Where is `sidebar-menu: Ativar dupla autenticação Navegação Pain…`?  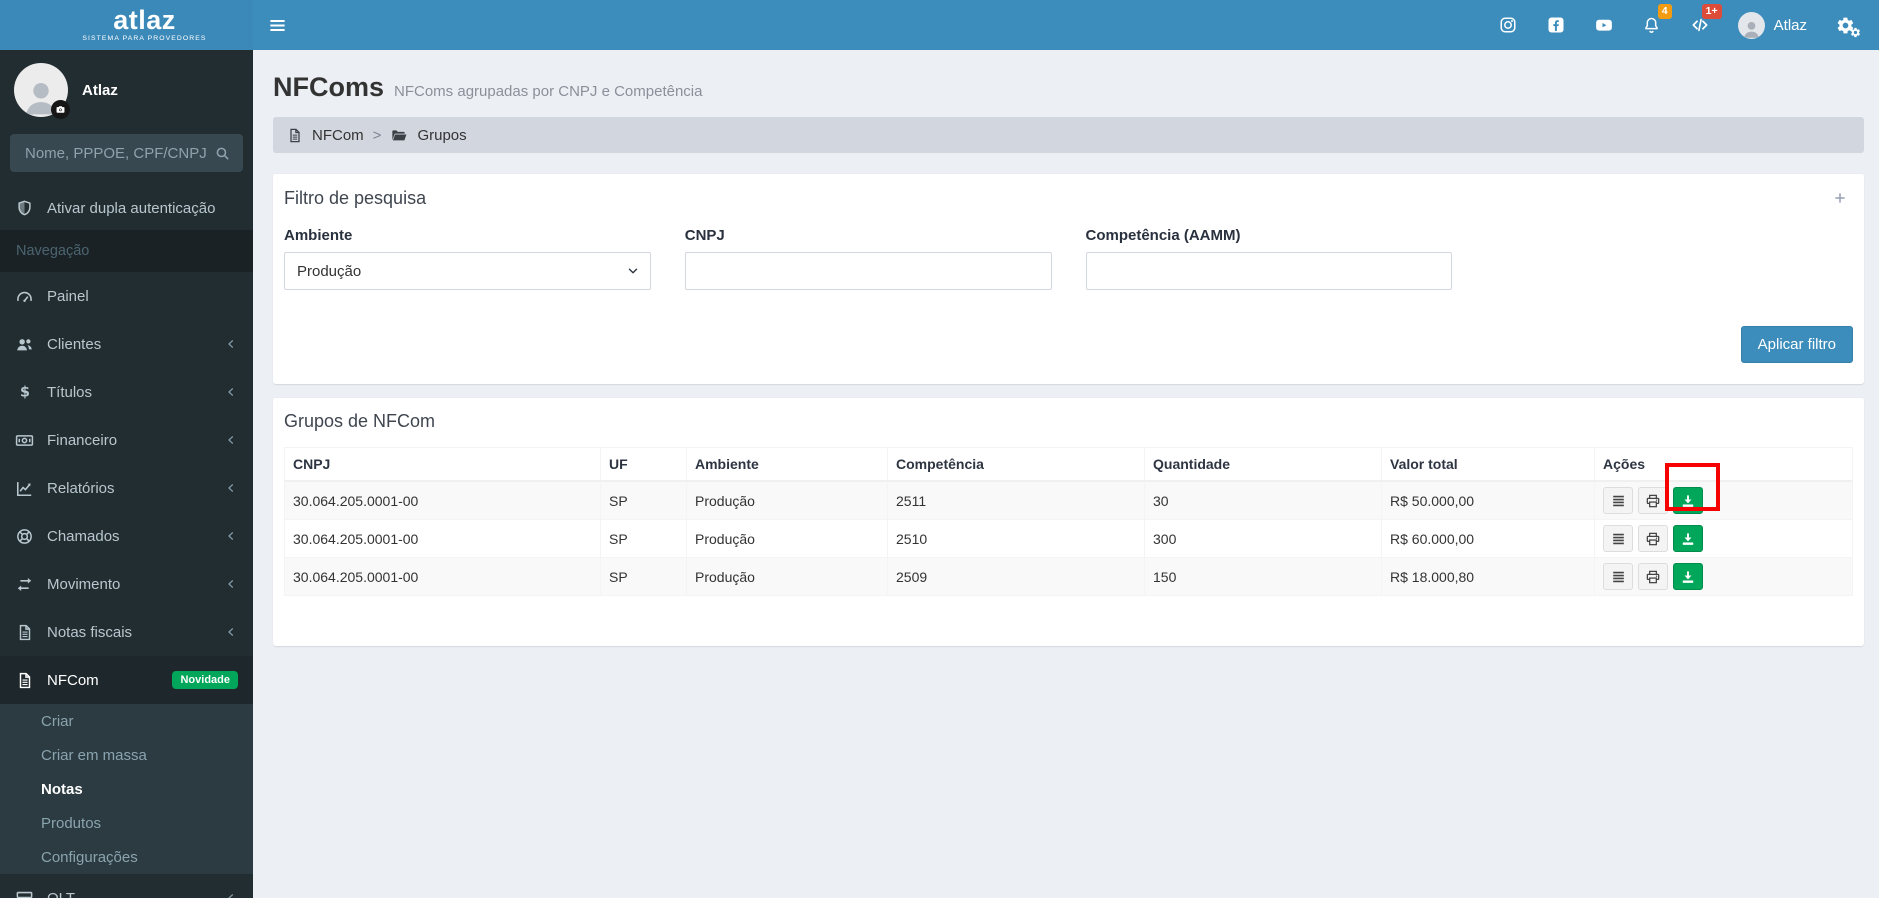
sidebar-menu: Ativar dupla autenticação Navegação Pain… is located at coordinates (126, 542).